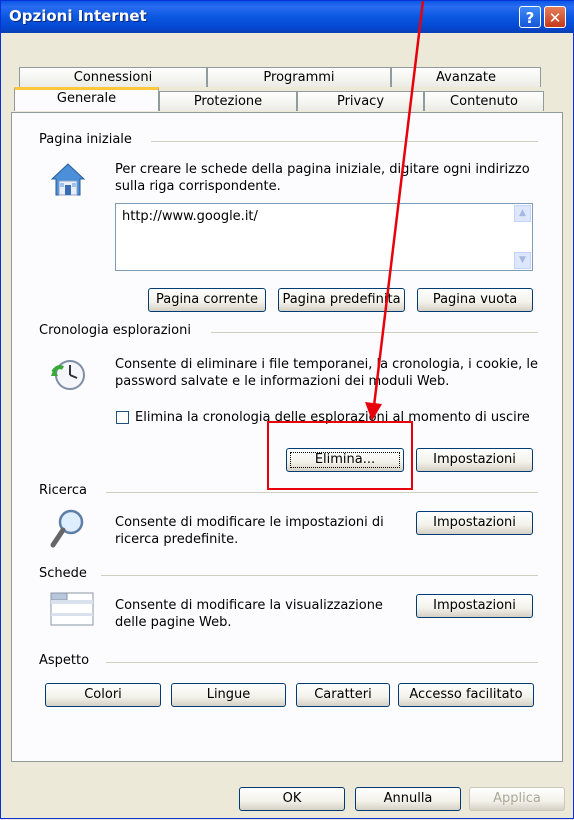 The image size is (574, 820). Describe the element at coordinates (395, 211) in the screenshot. I see `annotation-arrow` at that location.